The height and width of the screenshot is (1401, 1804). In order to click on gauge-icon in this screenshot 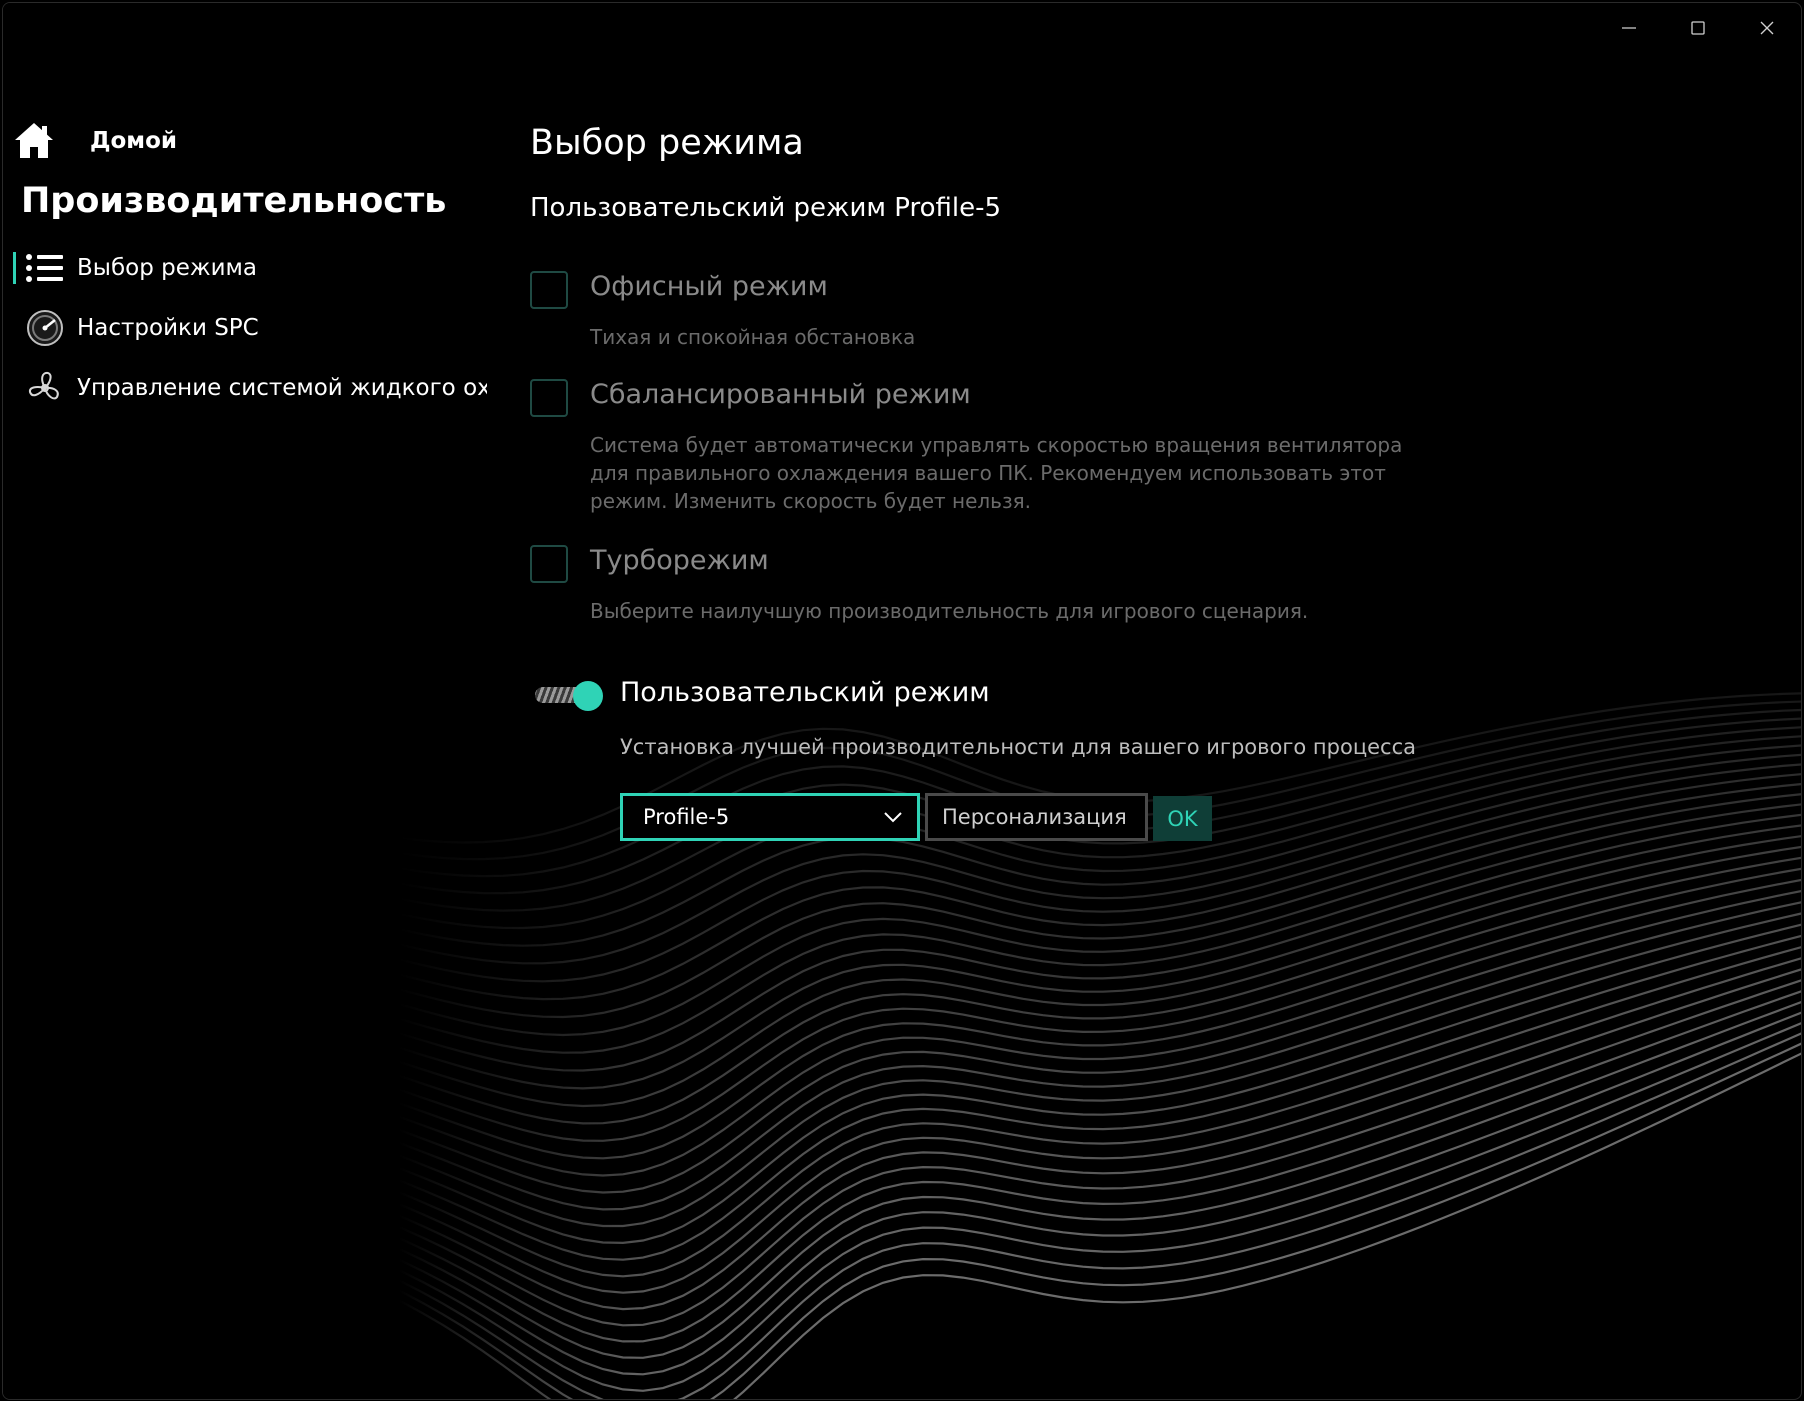, I will do `click(45, 328)`.